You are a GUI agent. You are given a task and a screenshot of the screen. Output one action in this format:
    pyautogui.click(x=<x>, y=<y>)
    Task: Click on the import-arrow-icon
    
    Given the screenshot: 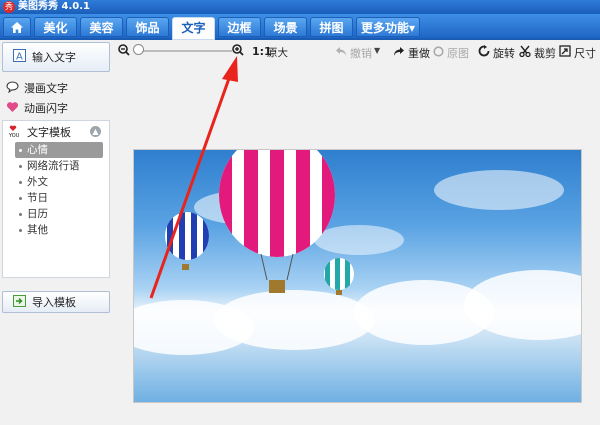 What is the action you would take?
    pyautogui.click(x=19, y=302)
    